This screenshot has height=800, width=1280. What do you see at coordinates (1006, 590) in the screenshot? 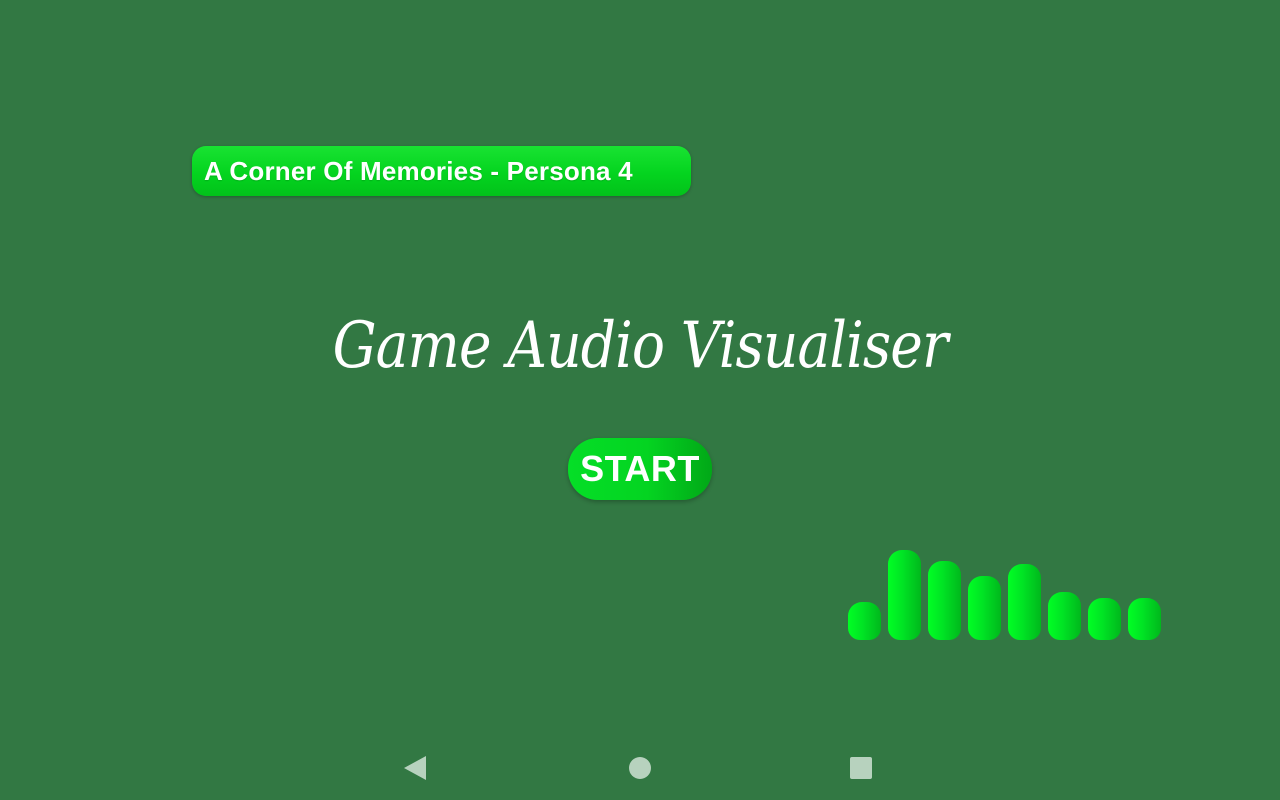
I see `audio-visualiser` at bounding box center [1006, 590].